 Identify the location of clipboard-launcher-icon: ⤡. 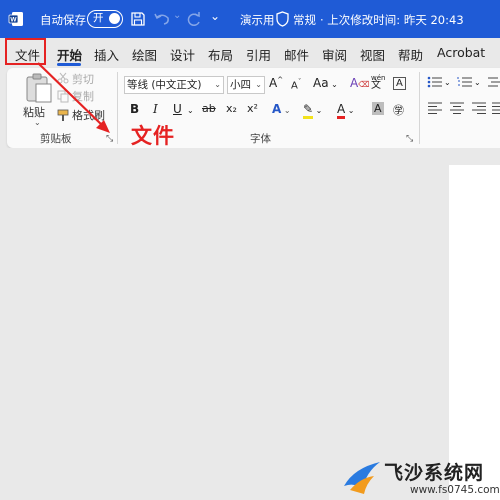
(109, 139).